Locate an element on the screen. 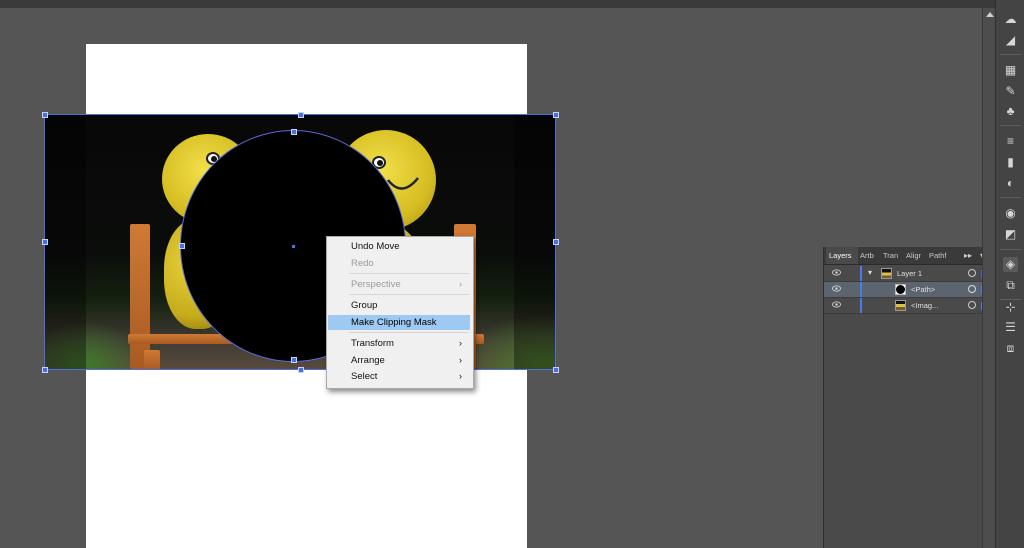  transform-icon: ⊹ is located at coordinates (1010, 307).